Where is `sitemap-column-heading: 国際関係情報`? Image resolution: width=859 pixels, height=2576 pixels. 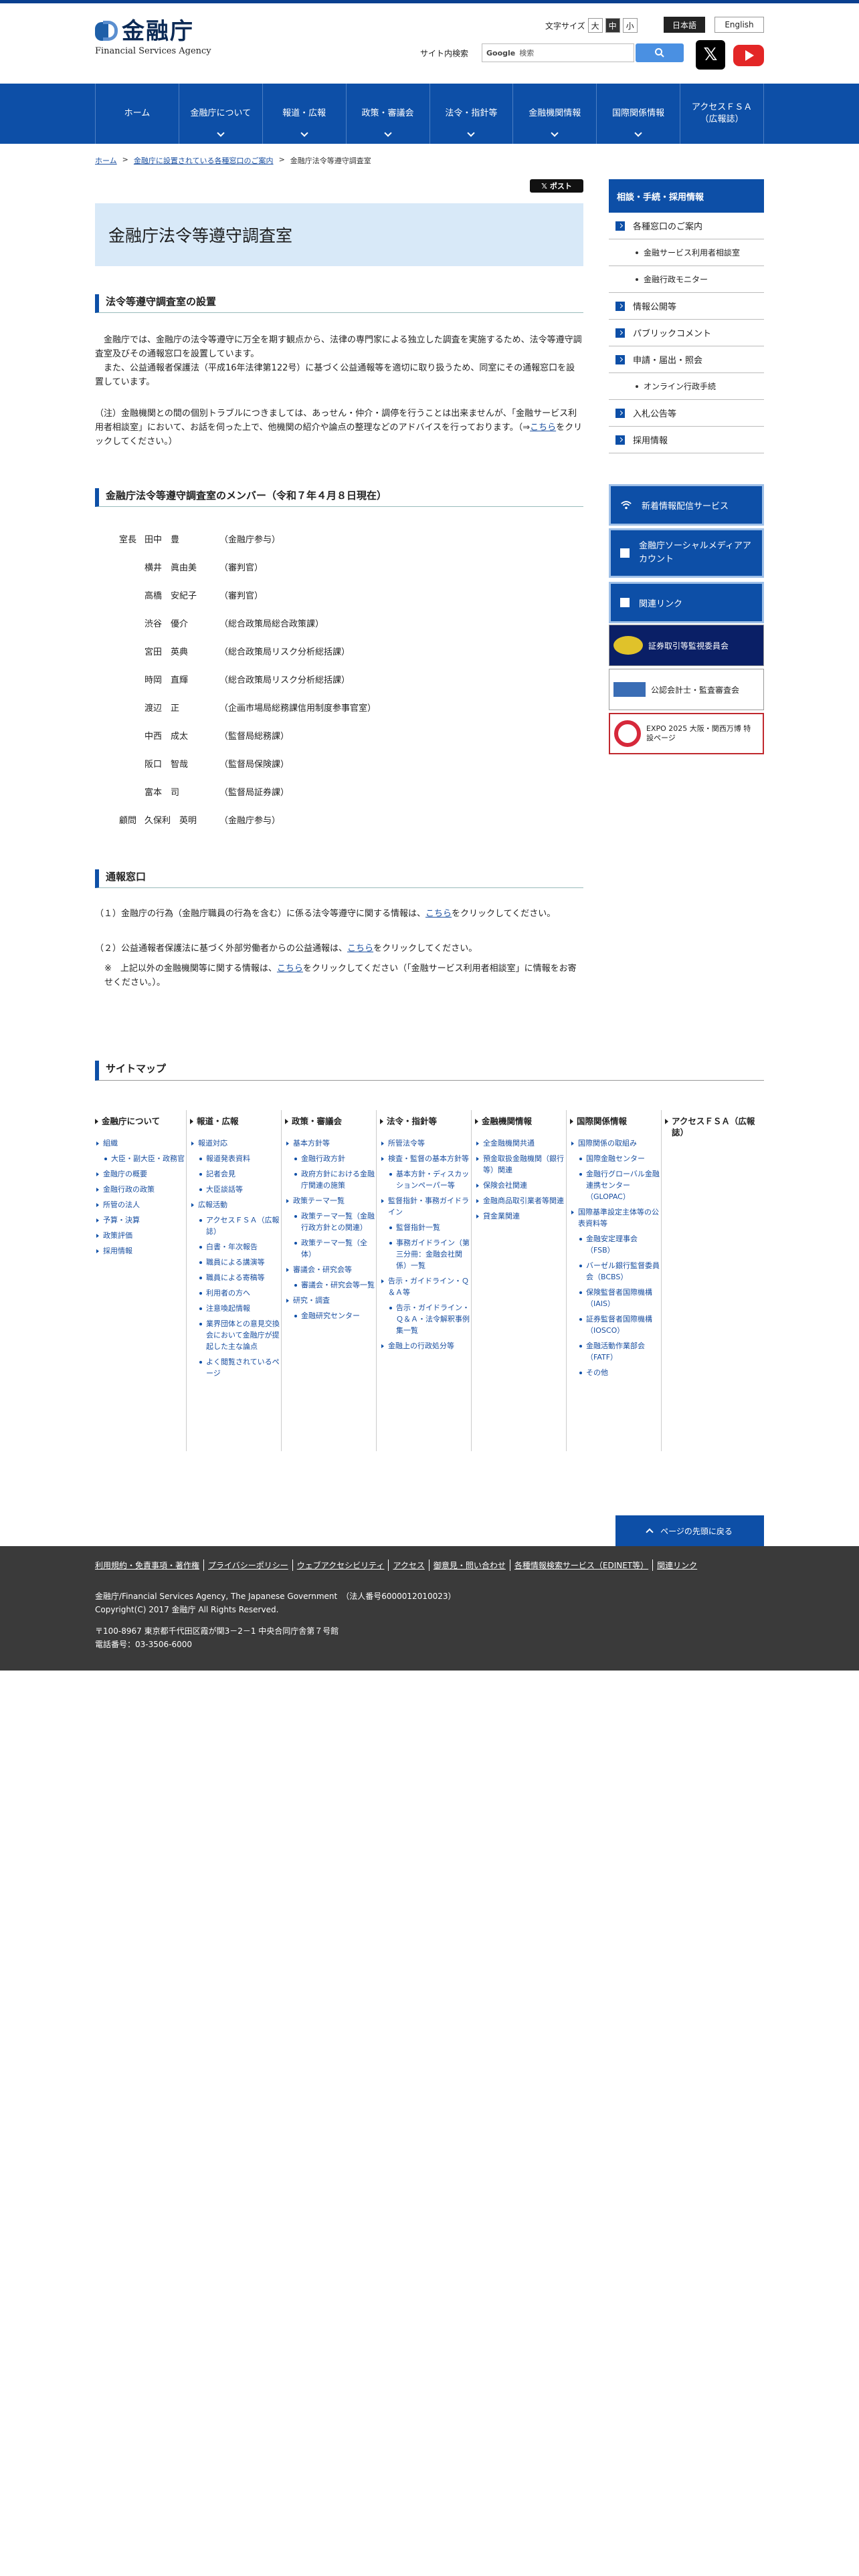
sitemap-column-heading: 国際関係情報 is located at coordinates (615, 1121).